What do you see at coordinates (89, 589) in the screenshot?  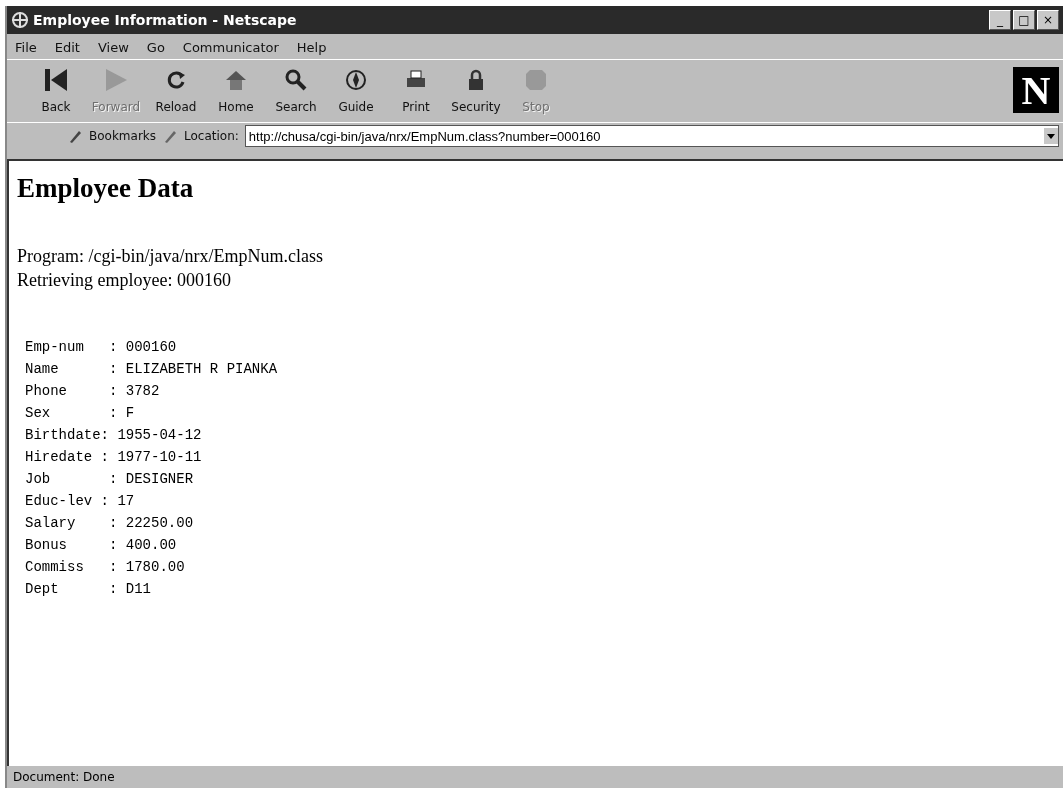 I see `record-line: Dept : D11` at bounding box center [89, 589].